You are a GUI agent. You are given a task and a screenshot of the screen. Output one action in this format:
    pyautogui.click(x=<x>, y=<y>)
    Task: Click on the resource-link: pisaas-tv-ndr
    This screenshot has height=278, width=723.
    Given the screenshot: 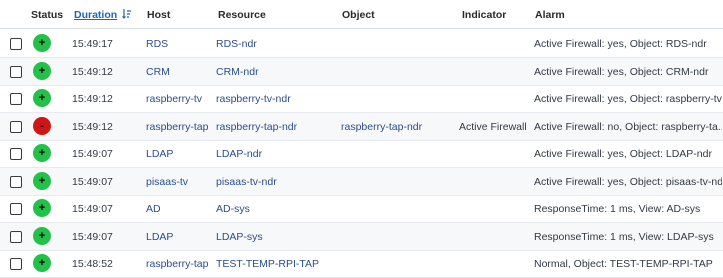 What is the action you would take?
    pyautogui.click(x=277, y=182)
    